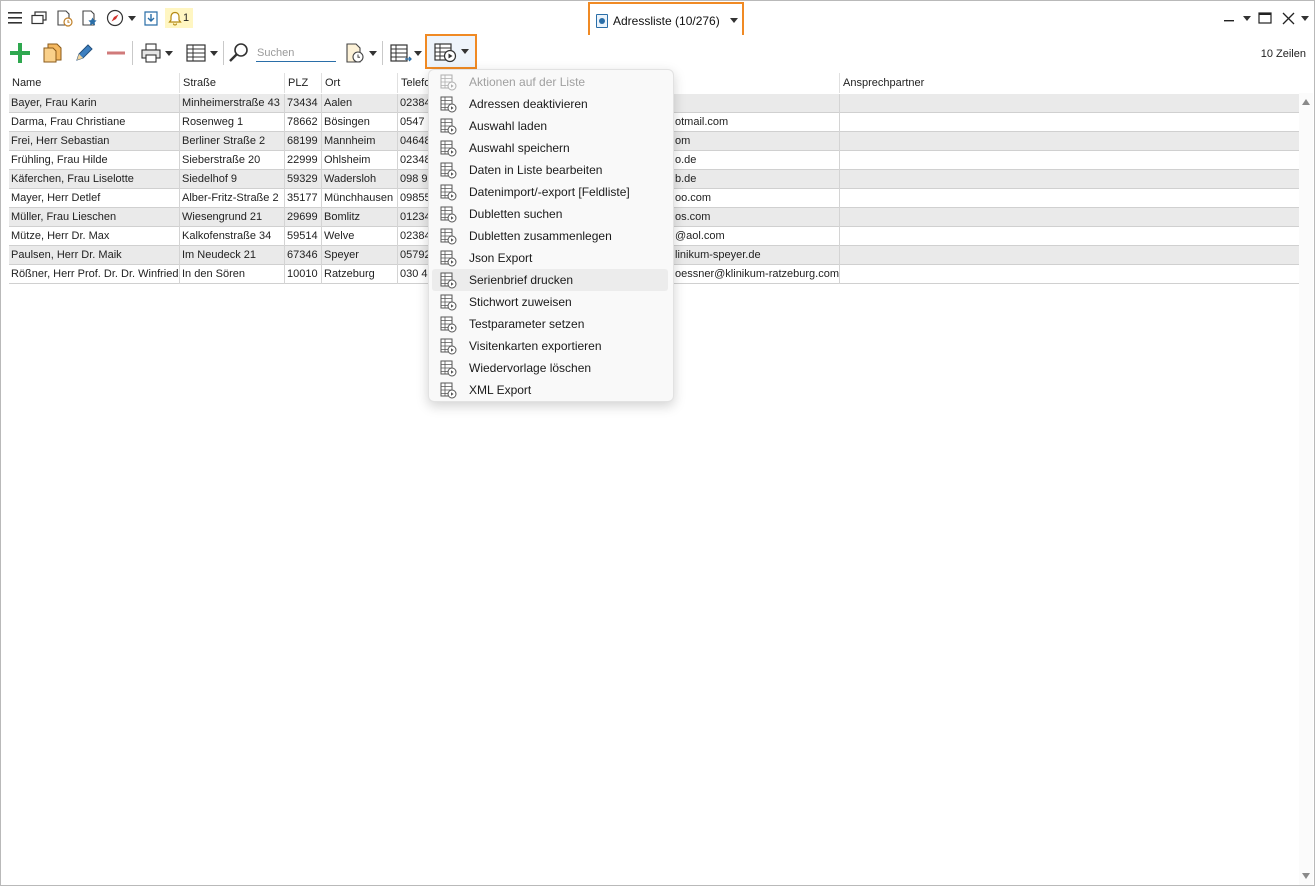 This screenshot has width=1315, height=886. What do you see at coordinates (39, 18) in the screenshot?
I see `windows-icon` at bounding box center [39, 18].